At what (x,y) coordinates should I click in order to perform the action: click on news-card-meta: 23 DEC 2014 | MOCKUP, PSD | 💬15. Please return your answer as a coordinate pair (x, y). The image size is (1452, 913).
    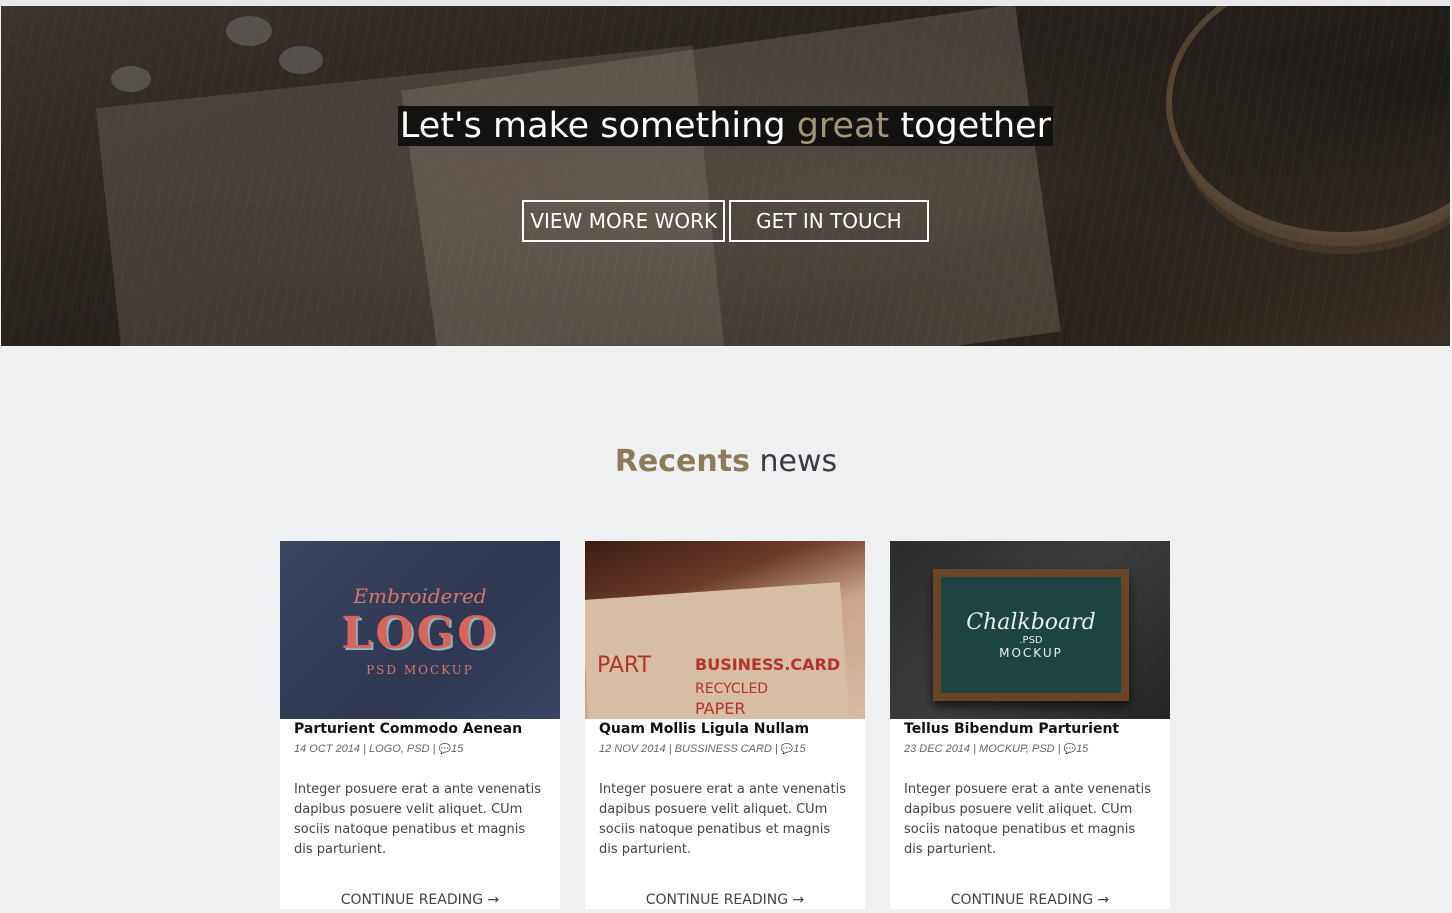
    Looking at the image, I should click on (996, 749).